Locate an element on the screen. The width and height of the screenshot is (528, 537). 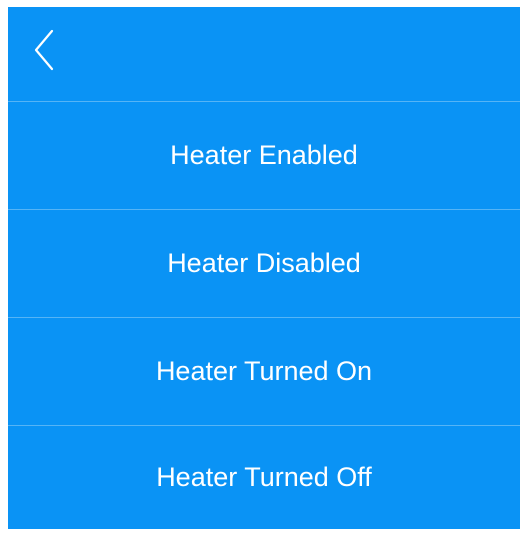
menu-item-label: Heater Turned On is located at coordinates (264, 371).